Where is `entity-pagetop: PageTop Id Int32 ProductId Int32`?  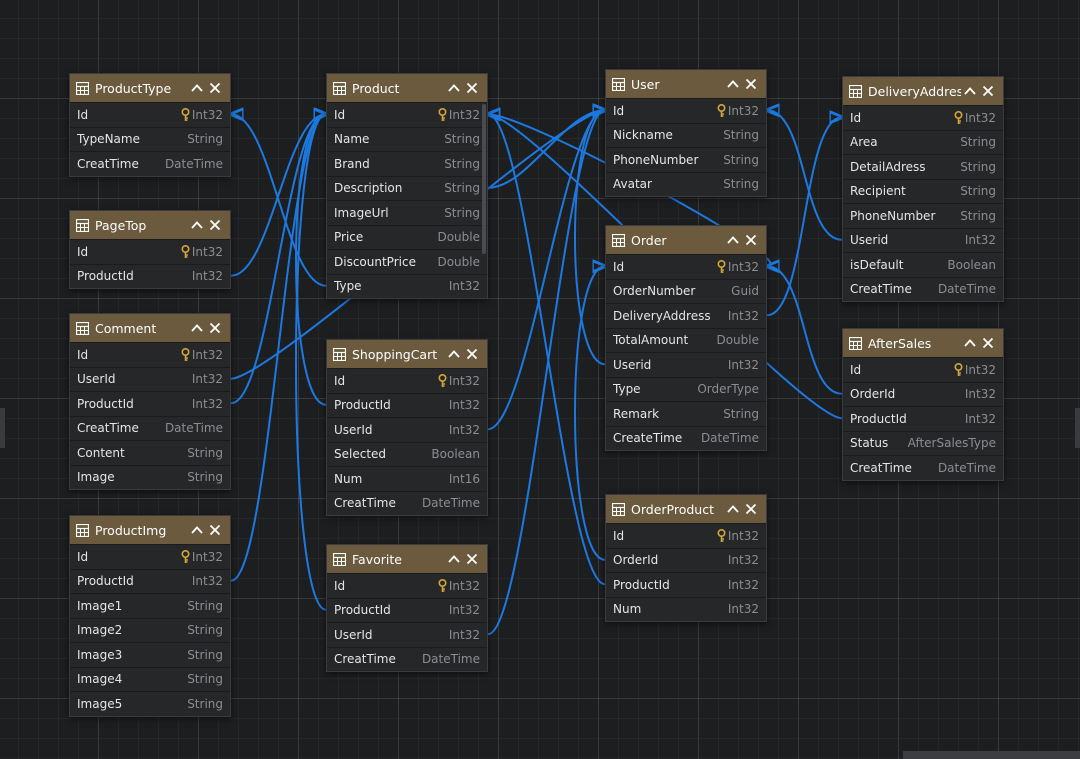
entity-pagetop: PageTop Id Int32 ProductId Int32 is located at coordinates (150, 249).